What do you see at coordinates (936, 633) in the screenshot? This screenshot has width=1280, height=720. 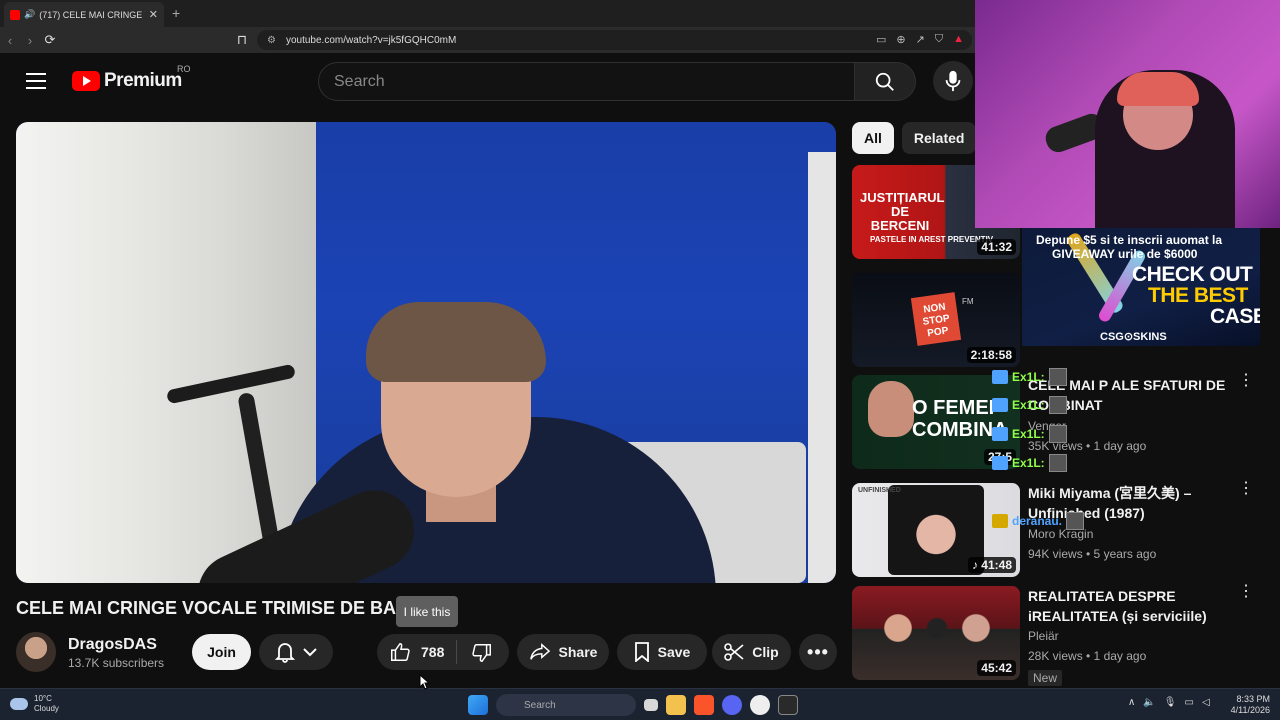 I see `video-thumbnail: 45:42` at bounding box center [936, 633].